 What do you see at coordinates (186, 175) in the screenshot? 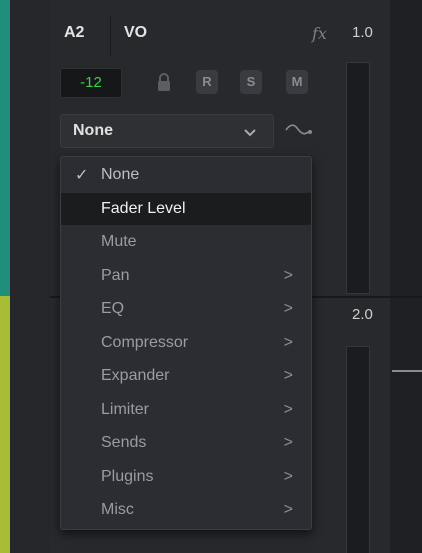
I see `menu-item: ✓ None` at bounding box center [186, 175].